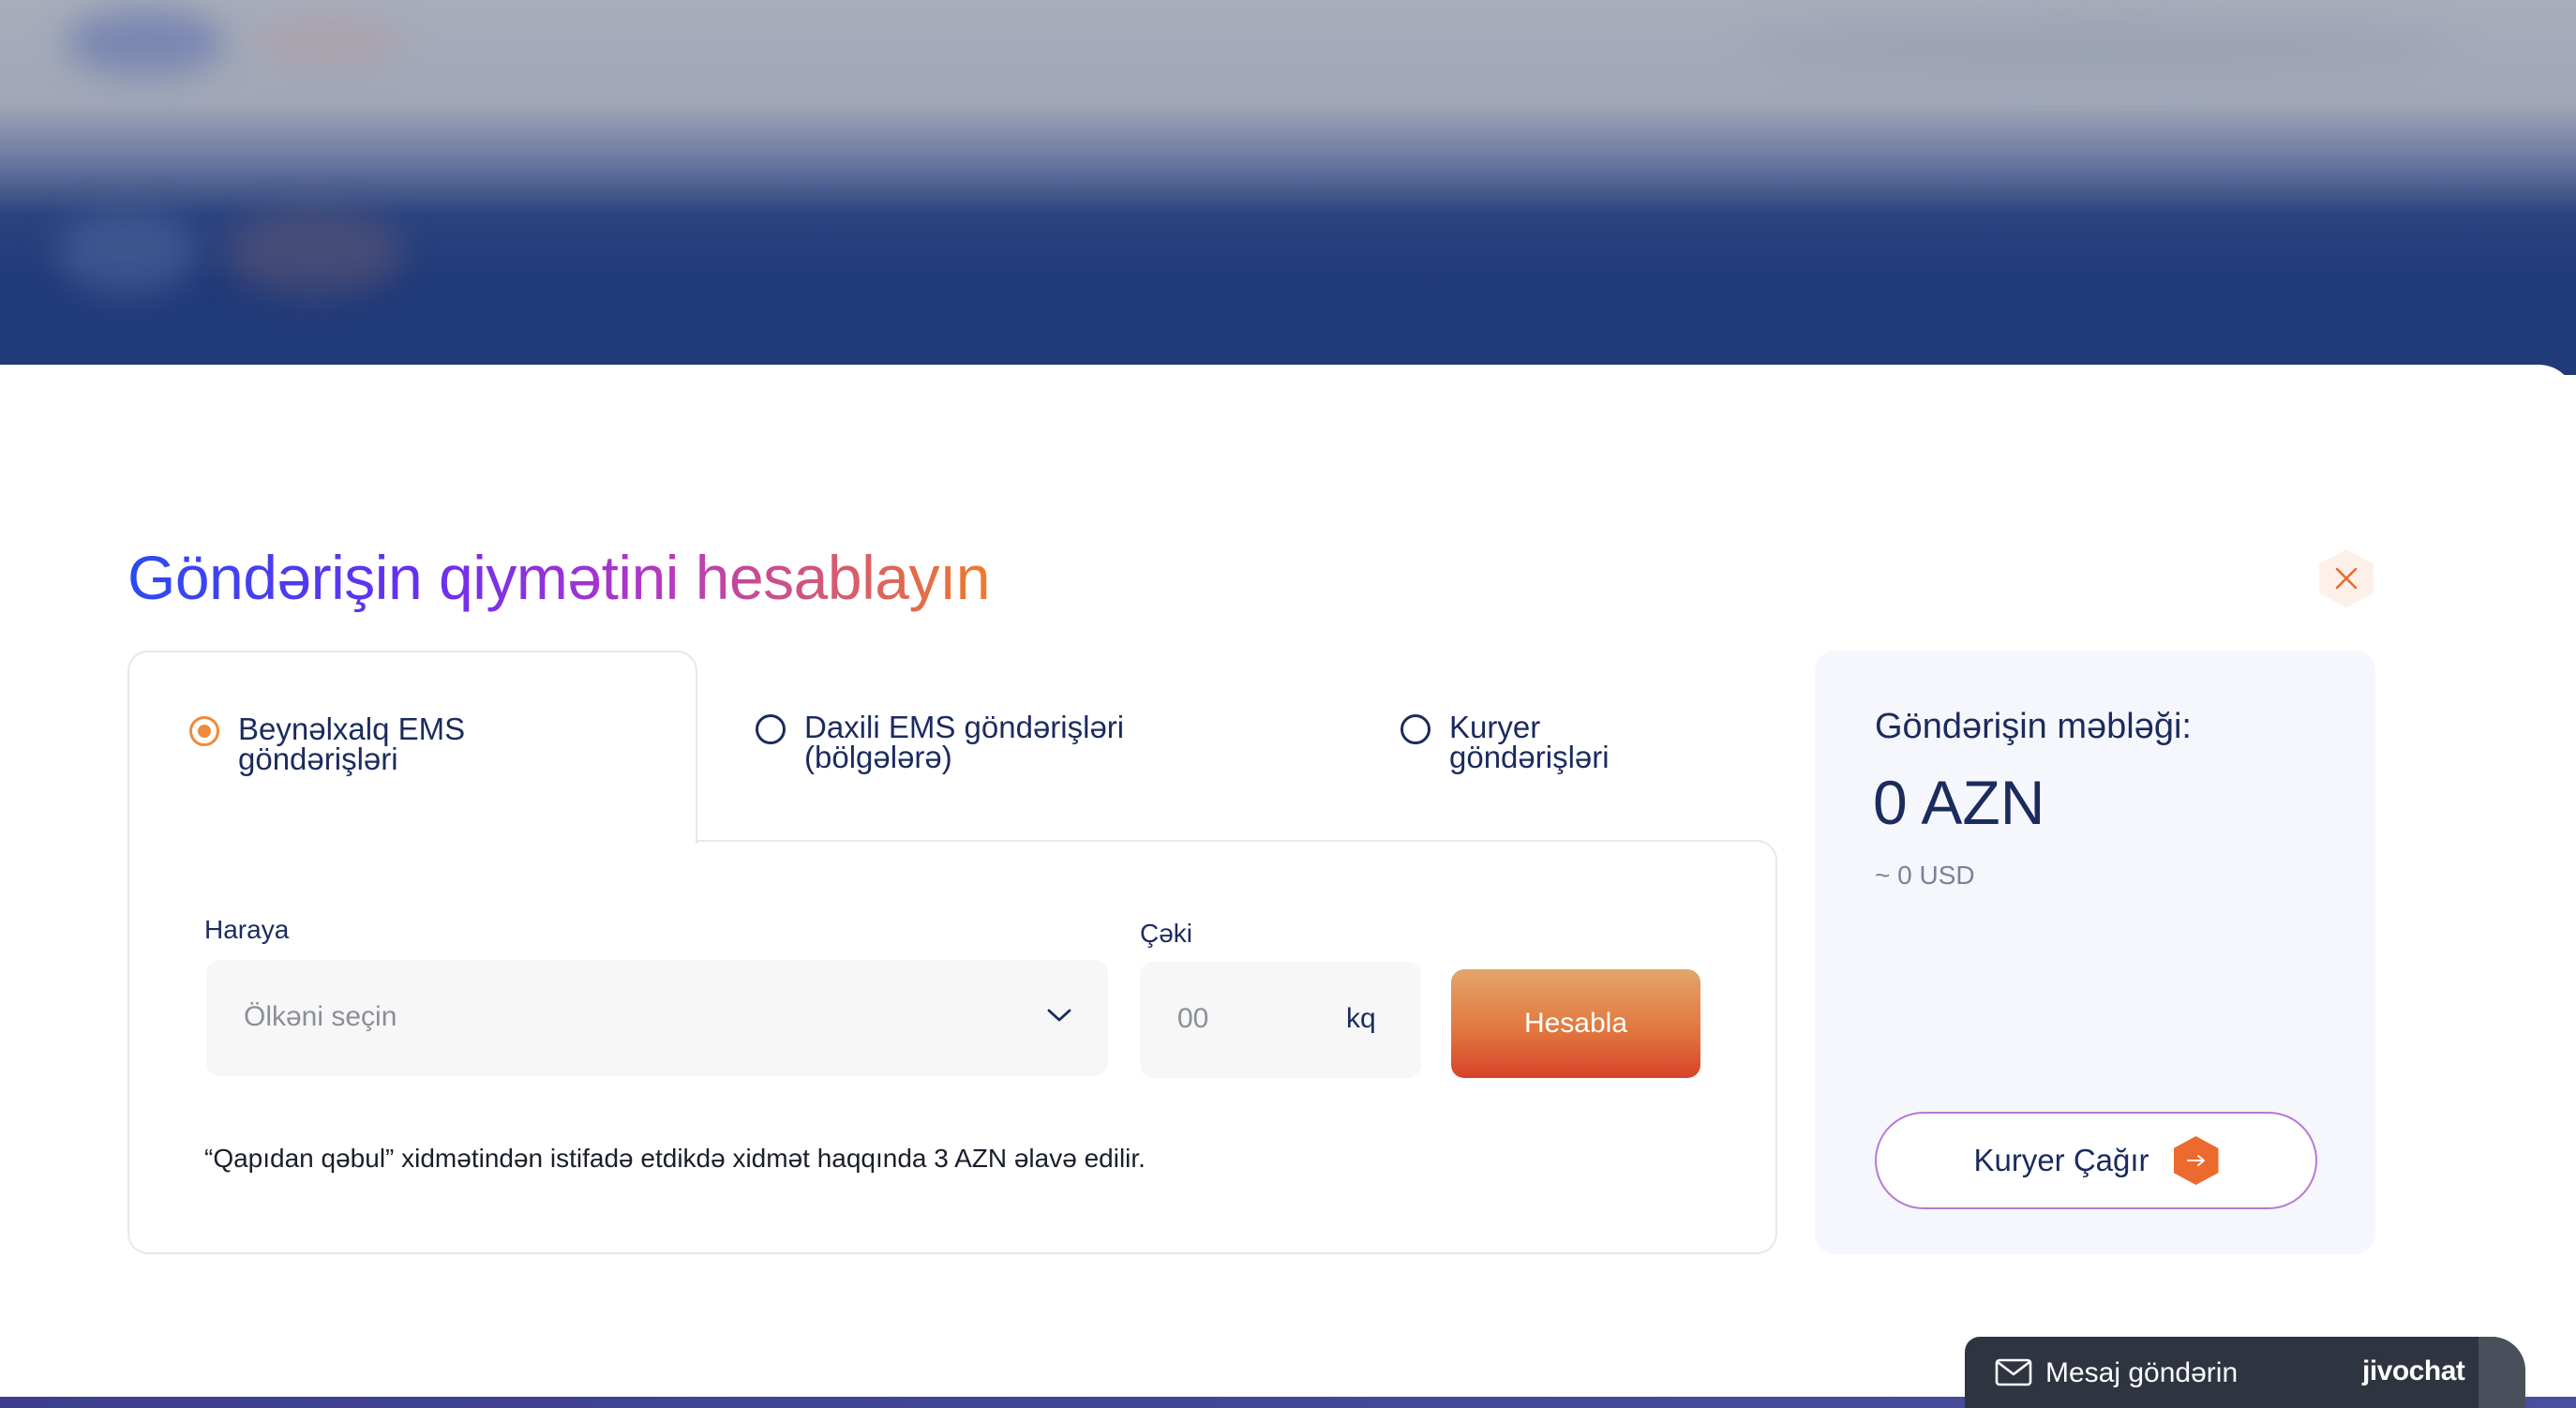 The image size is (2576, 1408). What do you see at coordinates (2346, 578) in the screenshot?
I see `close-icon` at bounding box center [2346, 578].